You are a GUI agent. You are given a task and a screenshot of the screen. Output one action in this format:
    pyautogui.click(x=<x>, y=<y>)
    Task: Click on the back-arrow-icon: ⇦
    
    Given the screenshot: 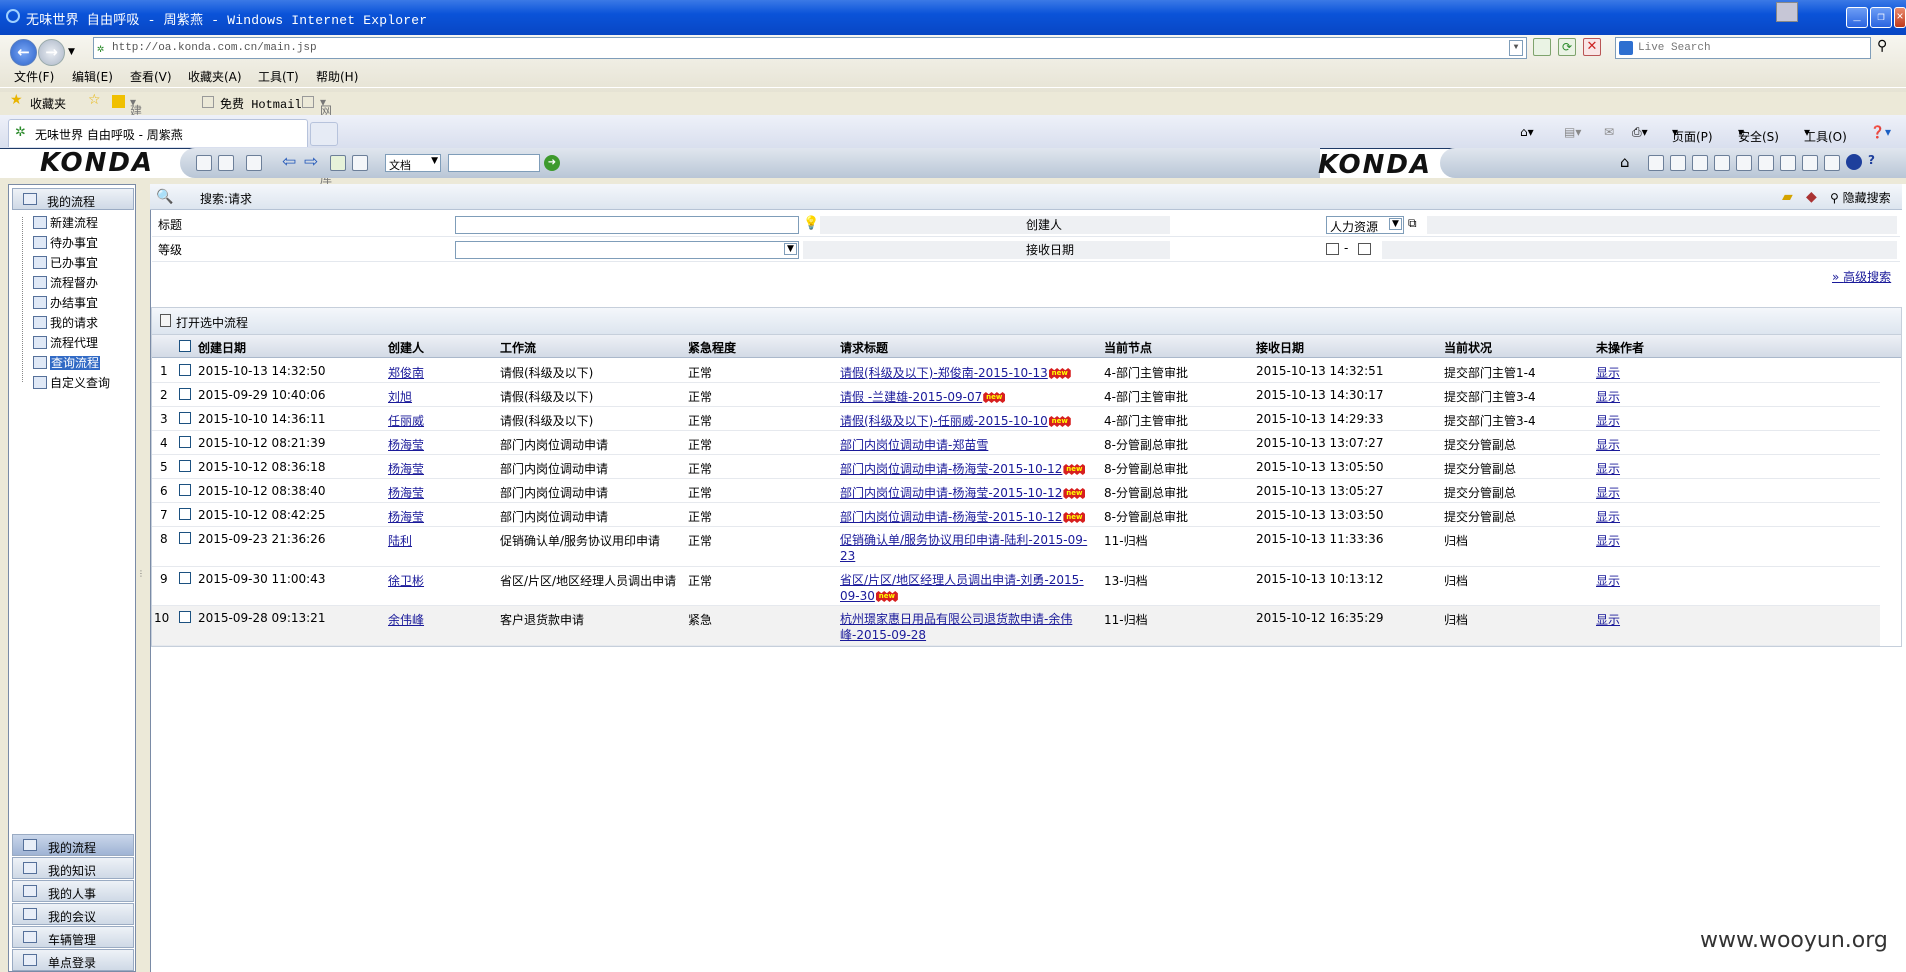 What is the action you would take?
    pyautogui.click(x=289, y=162)
    